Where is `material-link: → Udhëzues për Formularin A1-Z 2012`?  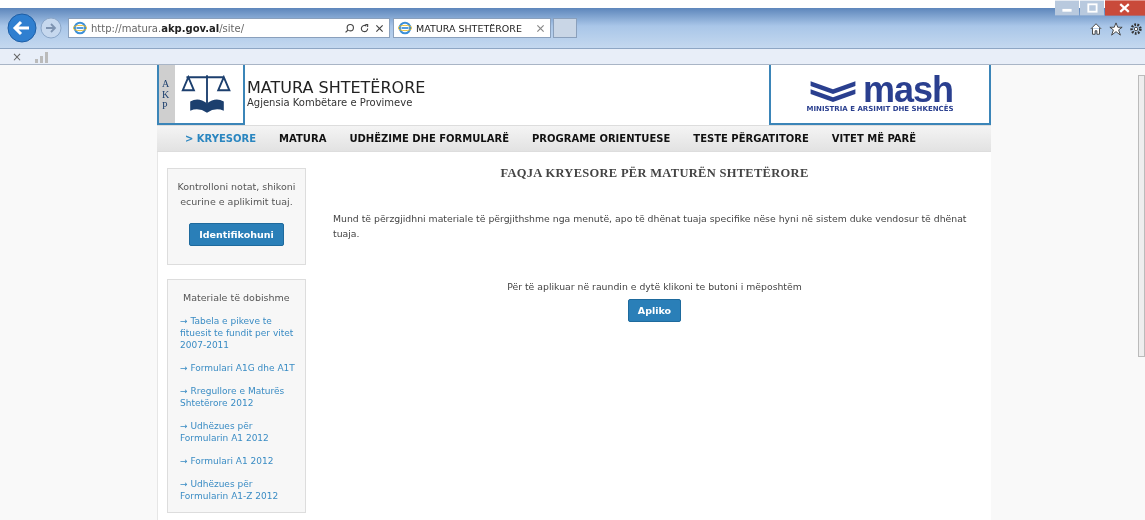
material-link: → Udhëzues për Formularin A1-Z 2012 is located at coordinates (240, 490).